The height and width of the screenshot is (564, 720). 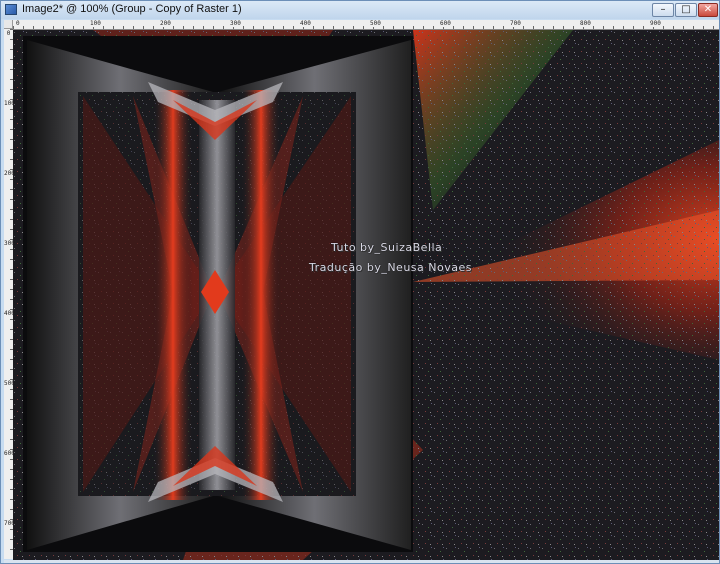 I want to click on close-button: ✕, so click(x=708, y=10).